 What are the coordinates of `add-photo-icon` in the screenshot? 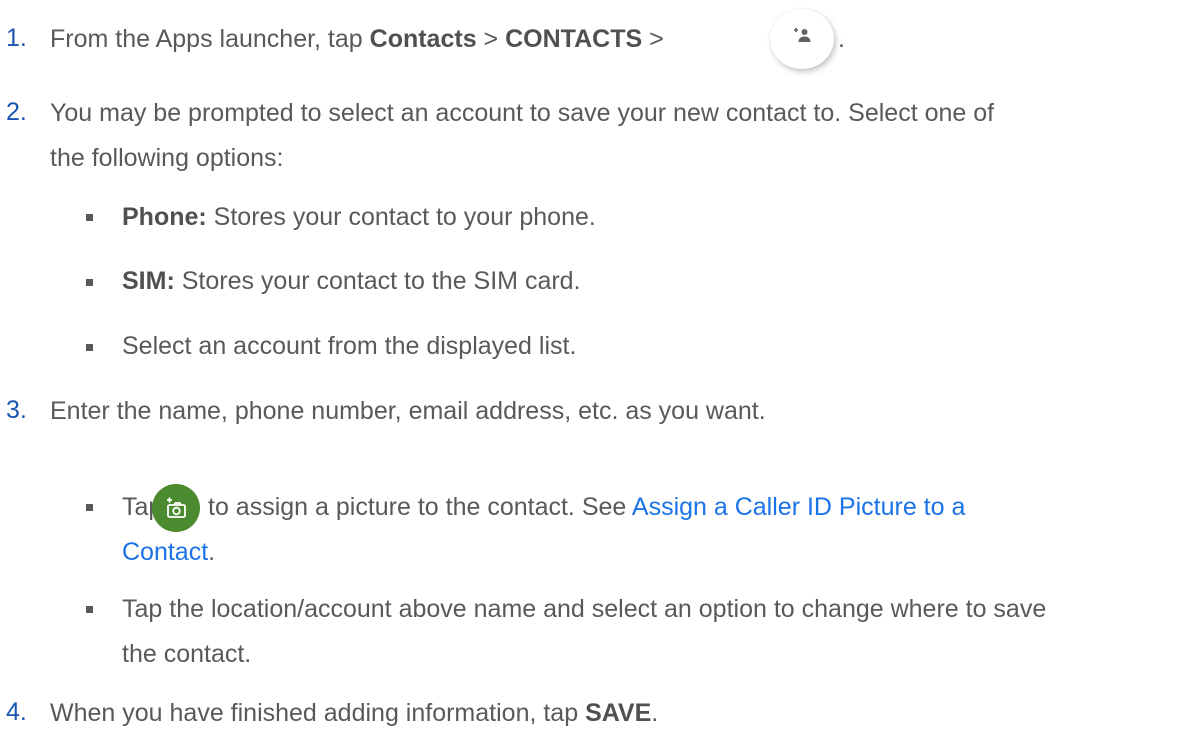 It's located at (176, 508).